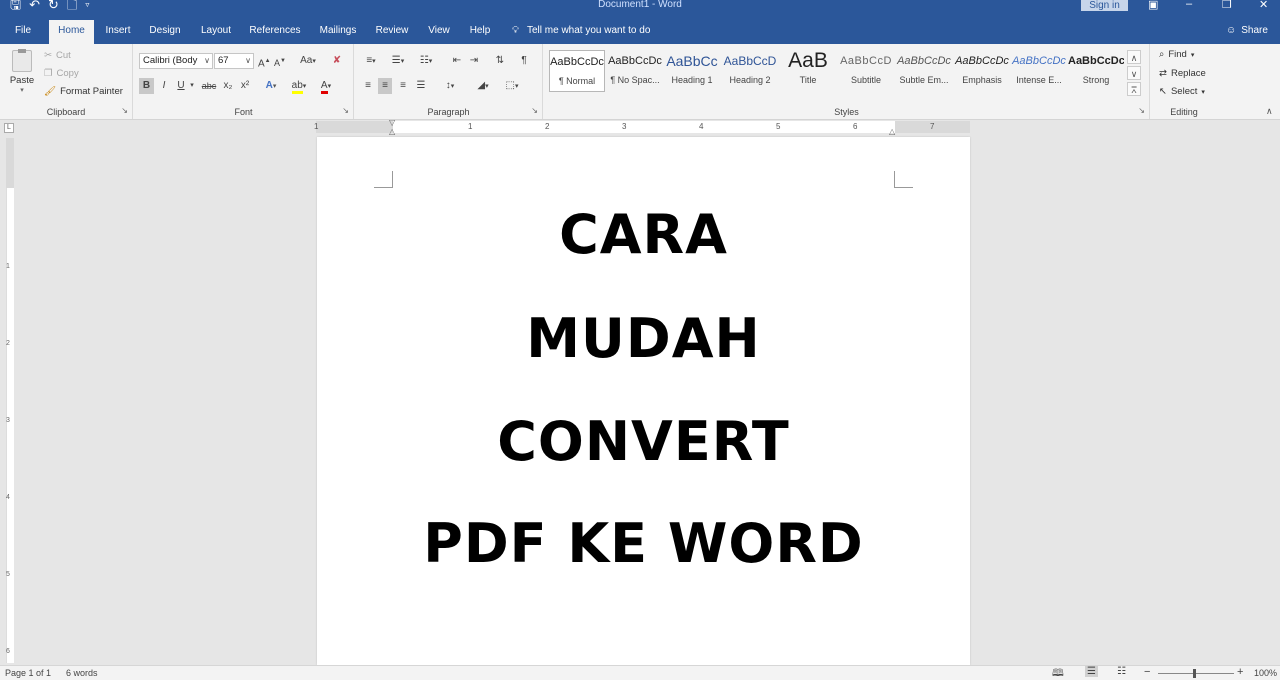  I want to click on align-left-icon: ≡, so click(368, 86).